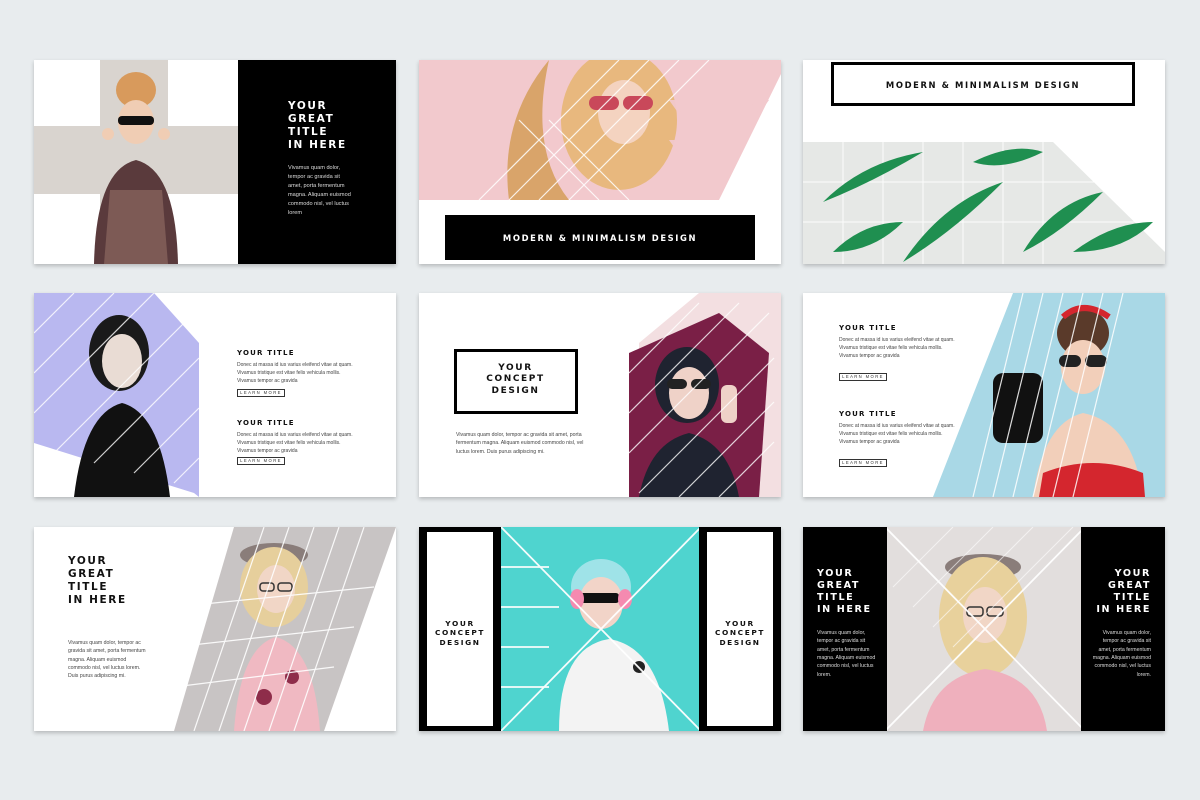 The image size is (1200, 800). I want to click on slide-8: YOUR CONCEPT DESIGN YOUR CONCEPT DESIGN, so click(600, 629).